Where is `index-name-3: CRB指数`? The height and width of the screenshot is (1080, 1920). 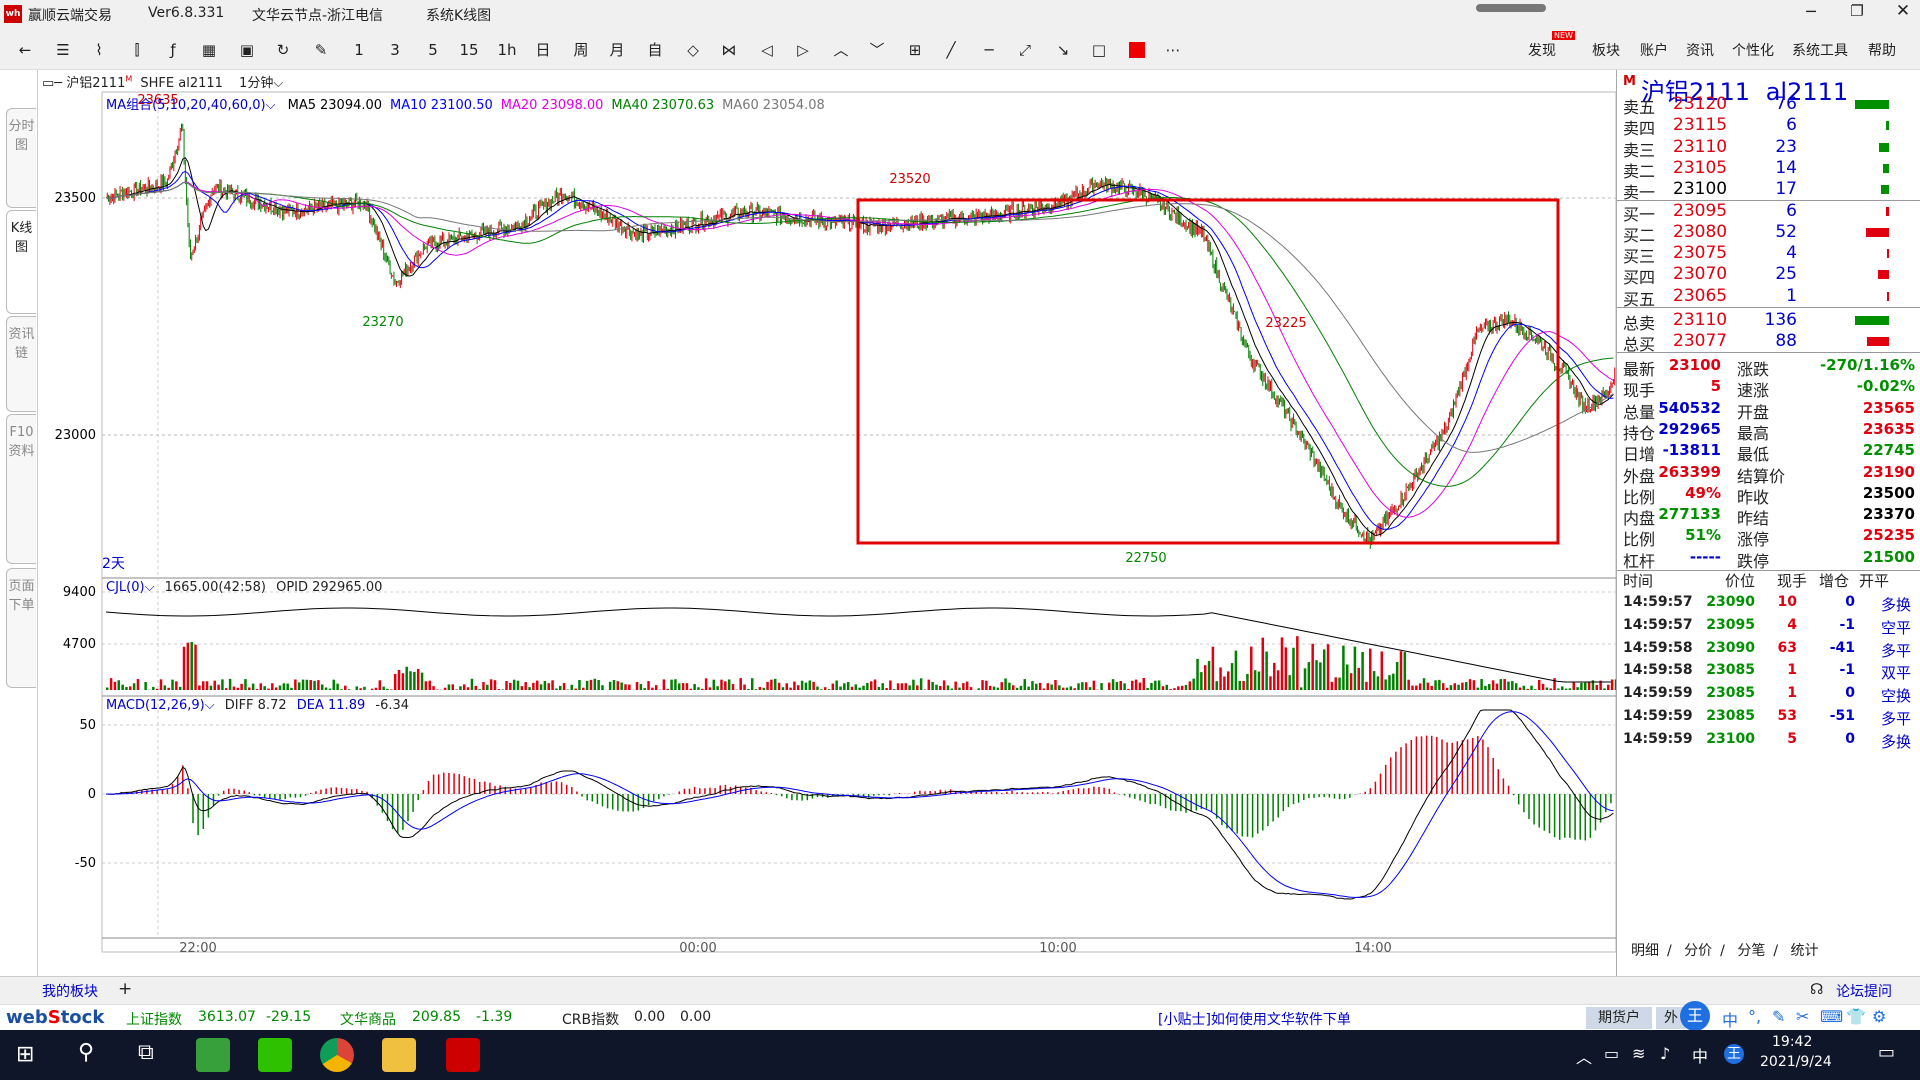 index-name-3: CRB指数 is located at coordinates (590, 1019).